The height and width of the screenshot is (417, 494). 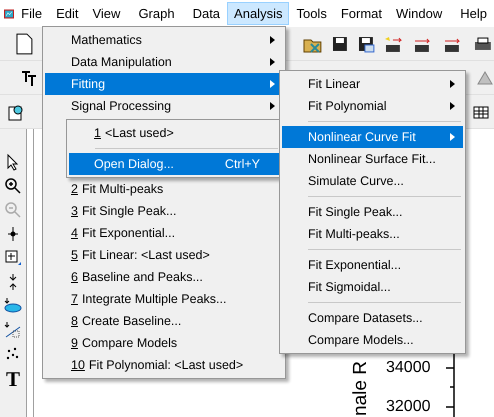 What do you see at coordinates (485, 77) in the screenshot?
I see `triangle-icon` at bounding box center [485, 77].